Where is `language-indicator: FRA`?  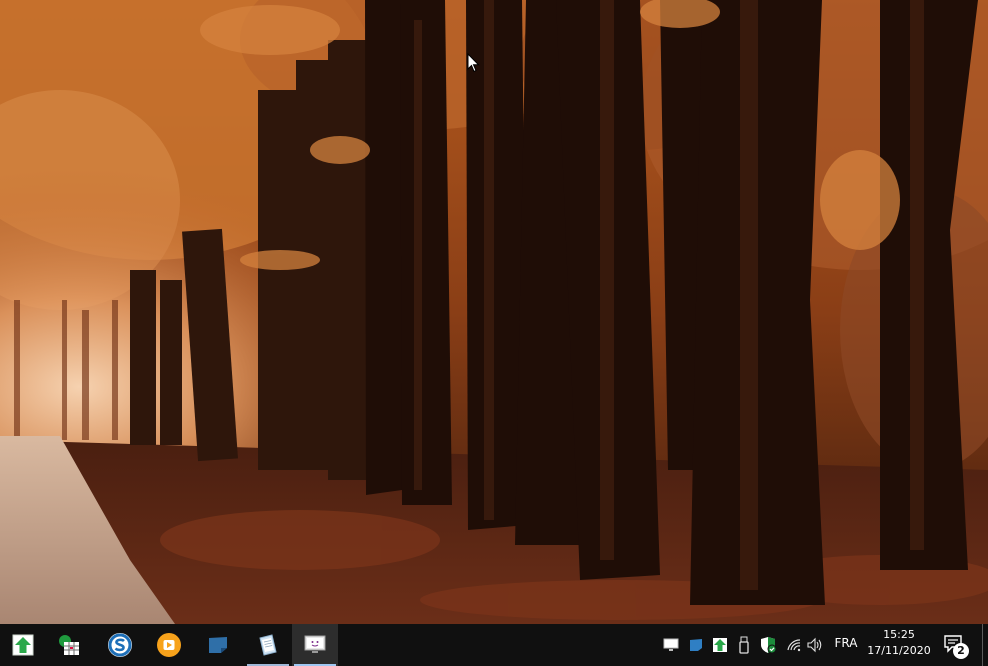 language-indicator: FRA is located at coordinates (846, 643).